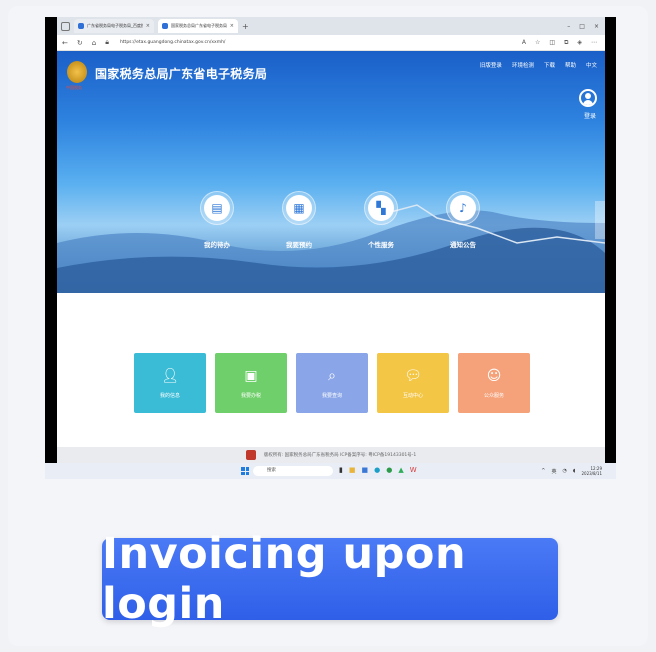 This screenshot has height=652, width=656. I want to click on tile-label: 我的信息, so click(169, 395).